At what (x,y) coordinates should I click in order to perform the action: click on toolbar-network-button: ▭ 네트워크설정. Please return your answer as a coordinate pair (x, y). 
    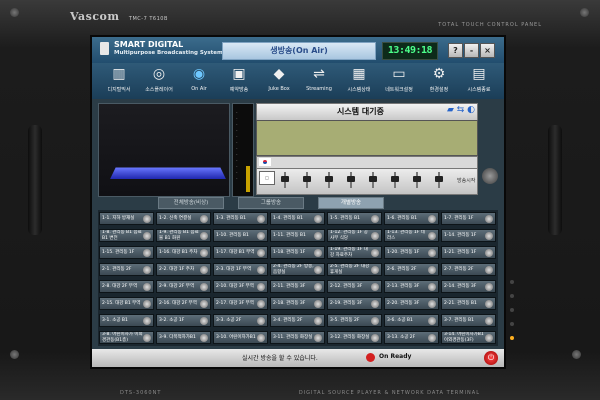
    Looking at the image, I should click on (399, 81).